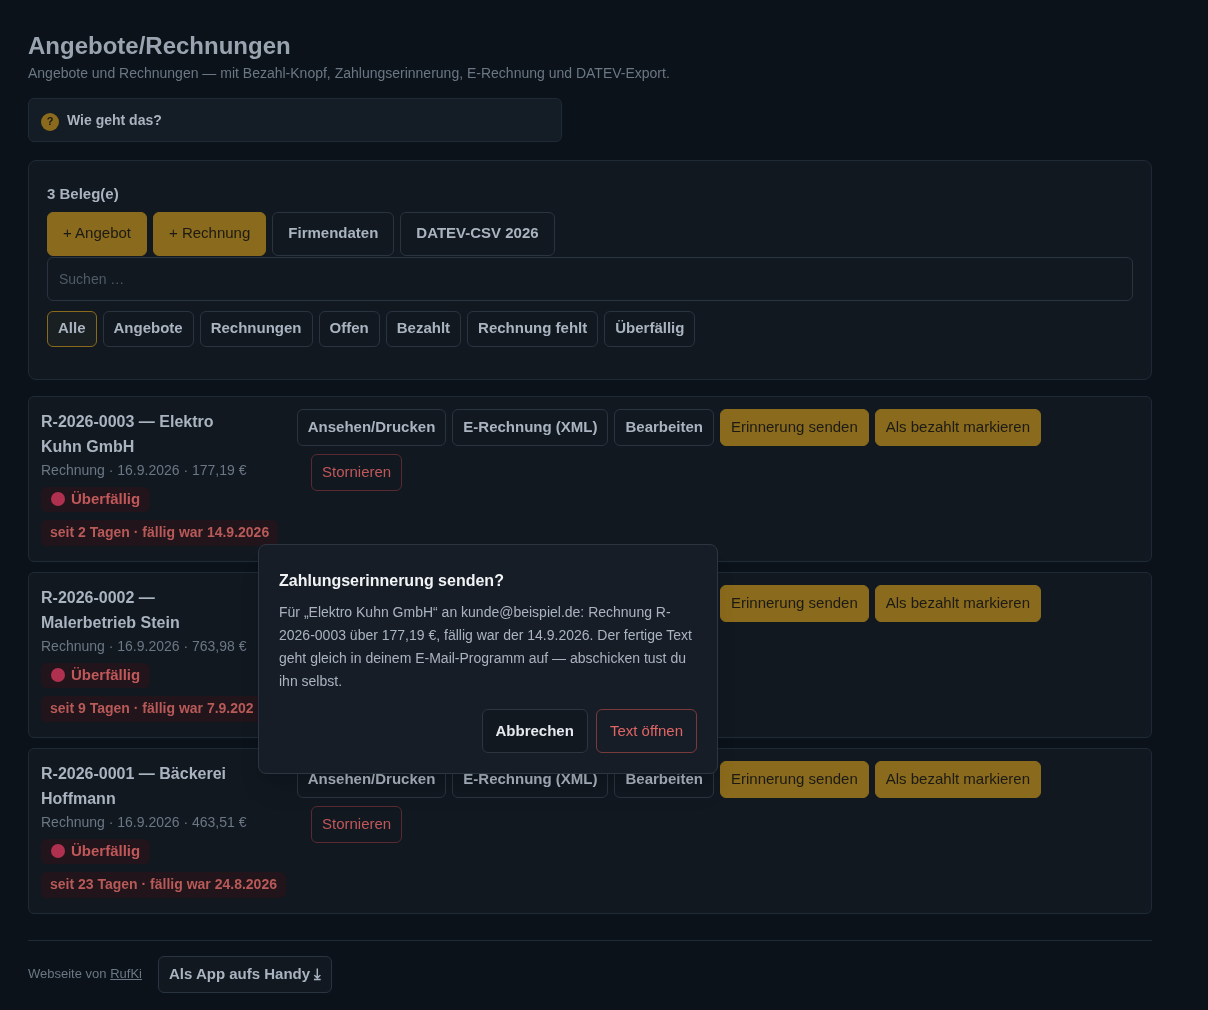 The image size is (1208, 1010). Describe the element at coordinates (148, 328) in the screenshot. I see `filter-chip: Angebote` at that location.